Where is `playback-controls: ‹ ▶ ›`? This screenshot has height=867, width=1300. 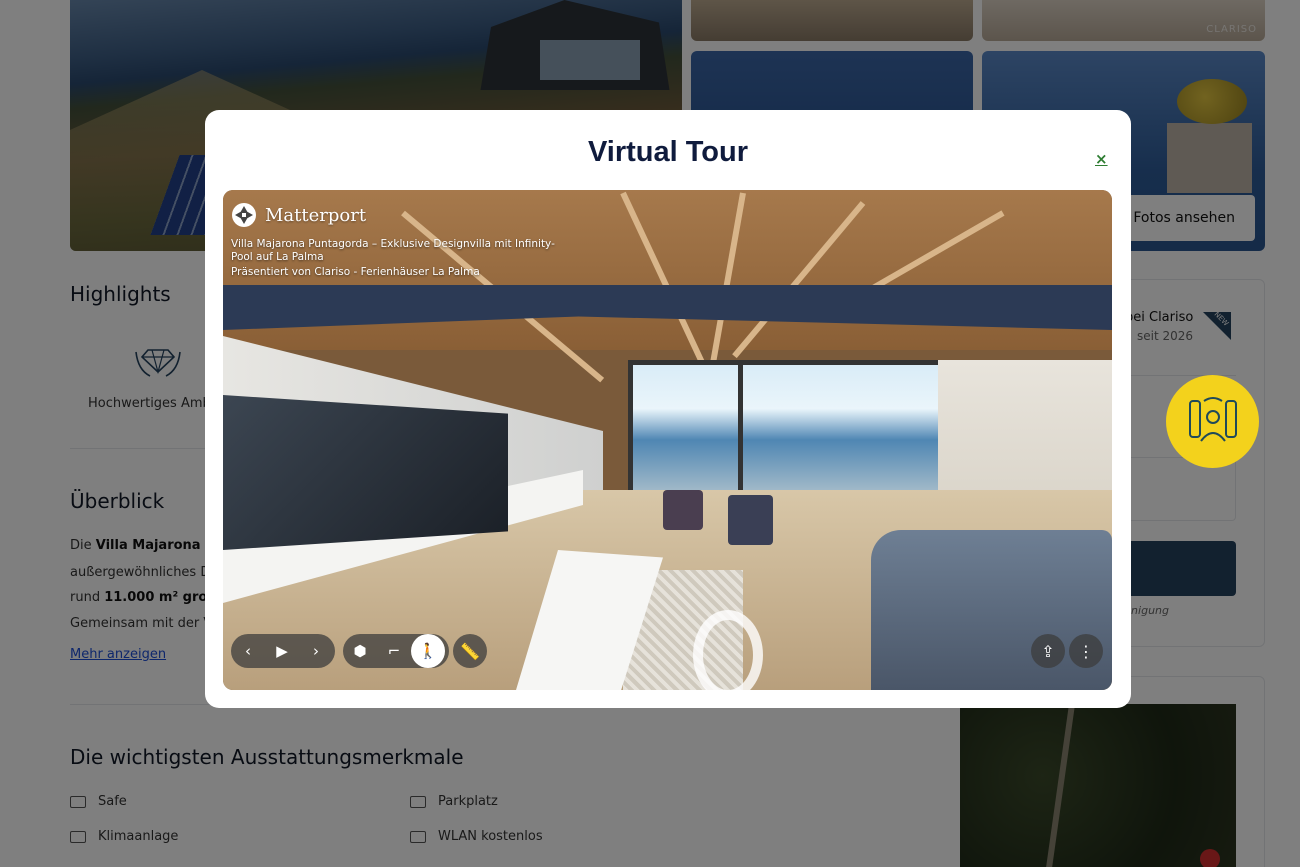
playback-controls: ‹ ▶ › is located at coordinates (283, 651).